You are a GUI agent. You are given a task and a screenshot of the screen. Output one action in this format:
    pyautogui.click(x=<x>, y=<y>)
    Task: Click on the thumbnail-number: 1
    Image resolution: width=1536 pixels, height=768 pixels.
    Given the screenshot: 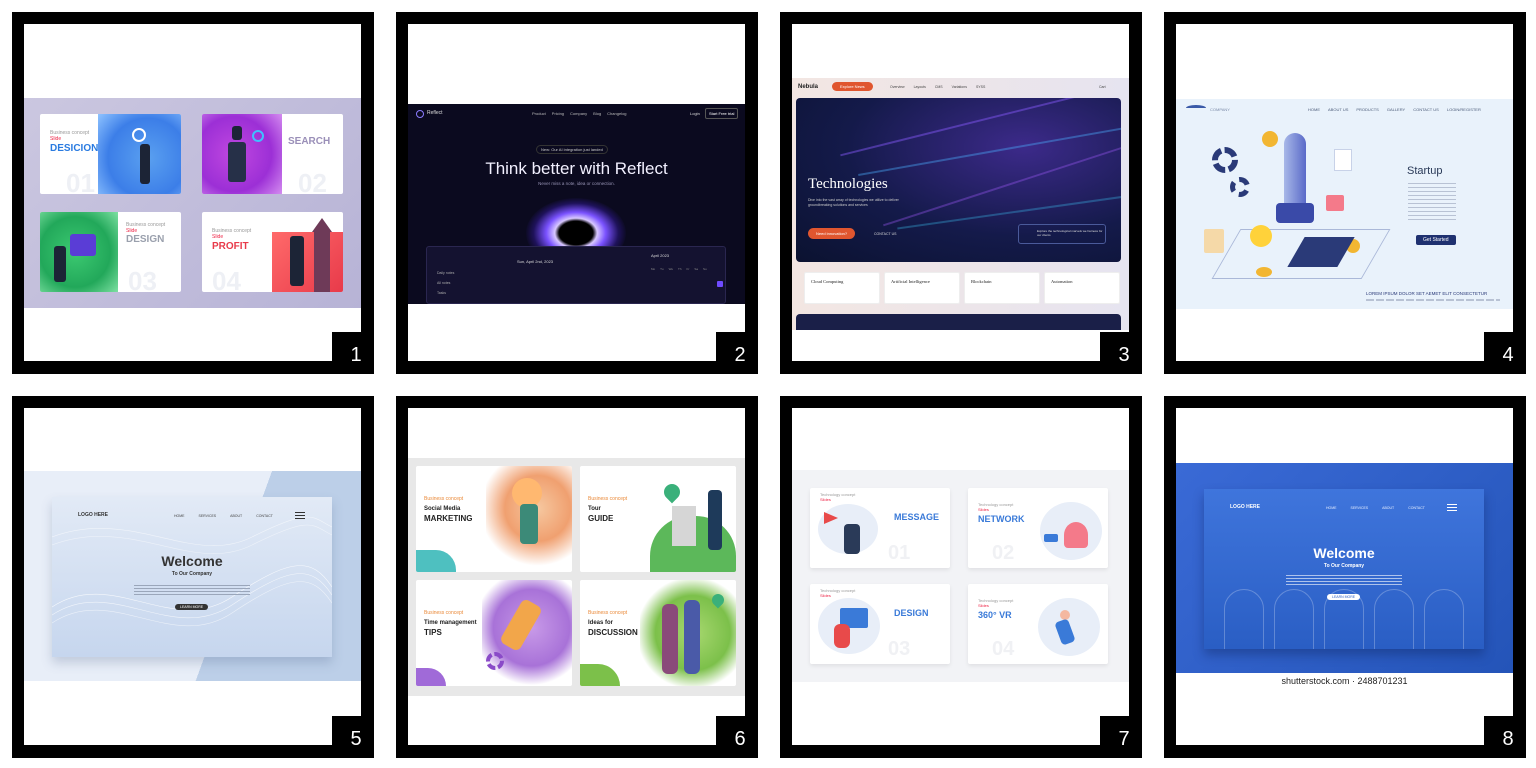 What is the action you would take?
    pyautogui.click(x=353, y=353)
    